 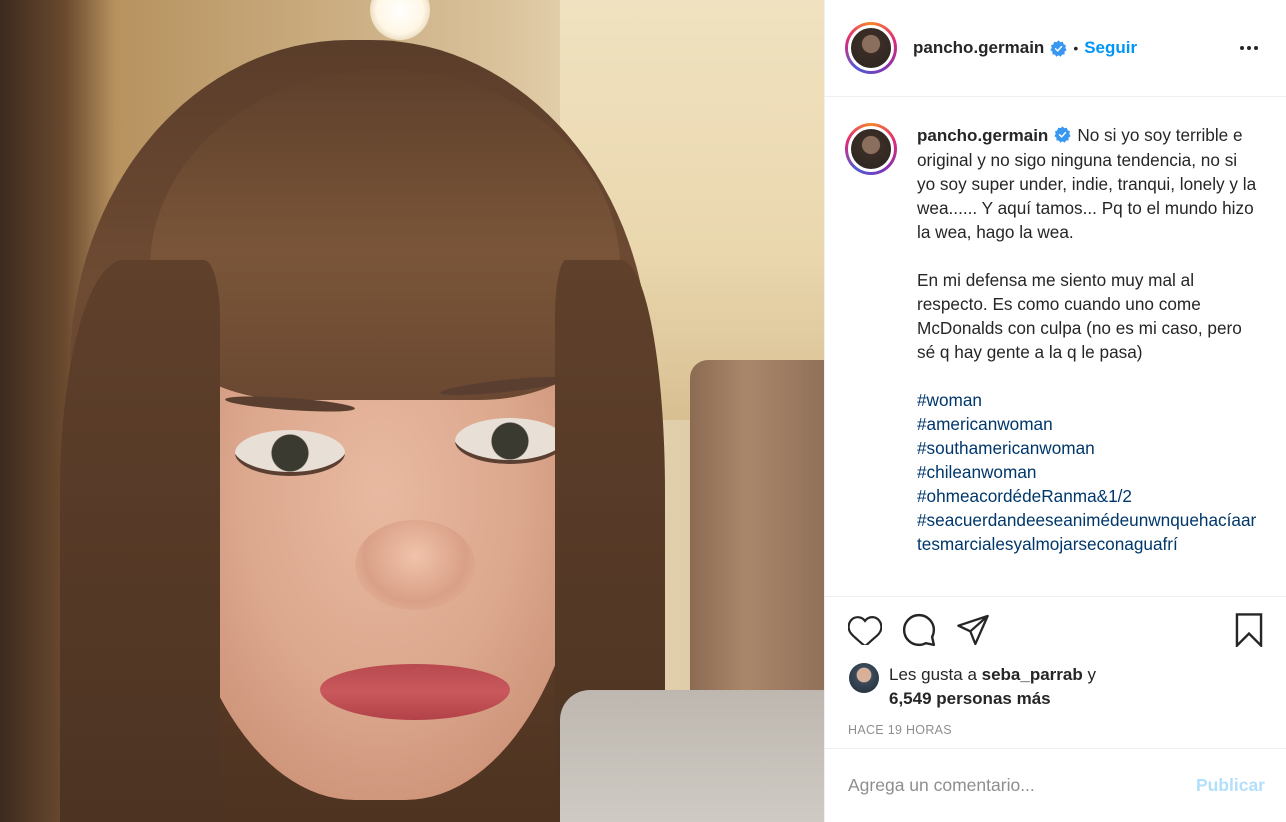 I want to click on photo-shirt, so click(x=692, y=756).